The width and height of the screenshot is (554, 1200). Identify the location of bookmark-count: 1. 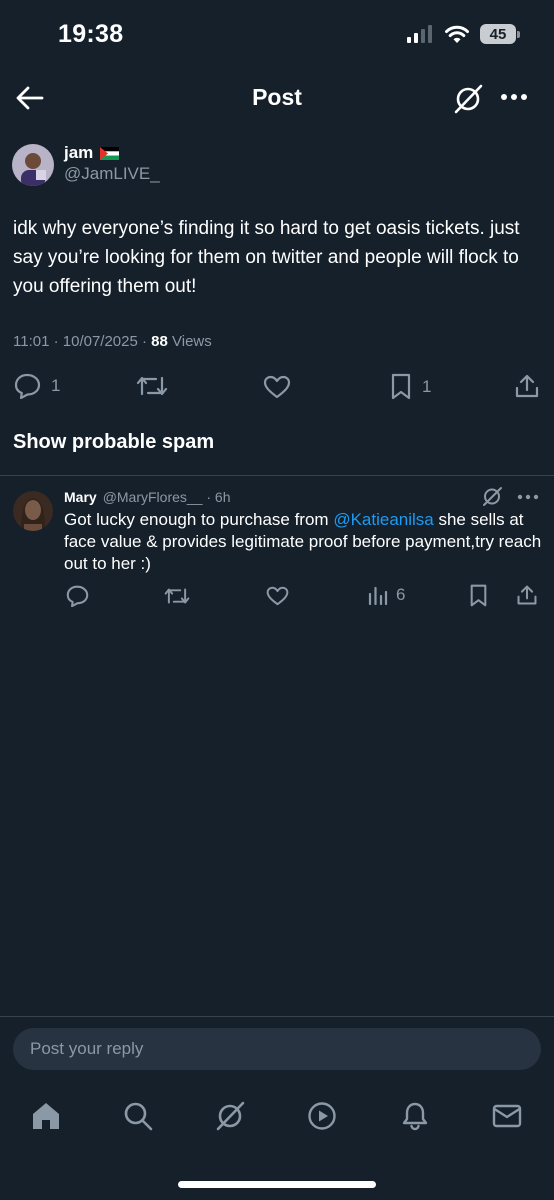
(427, 386).